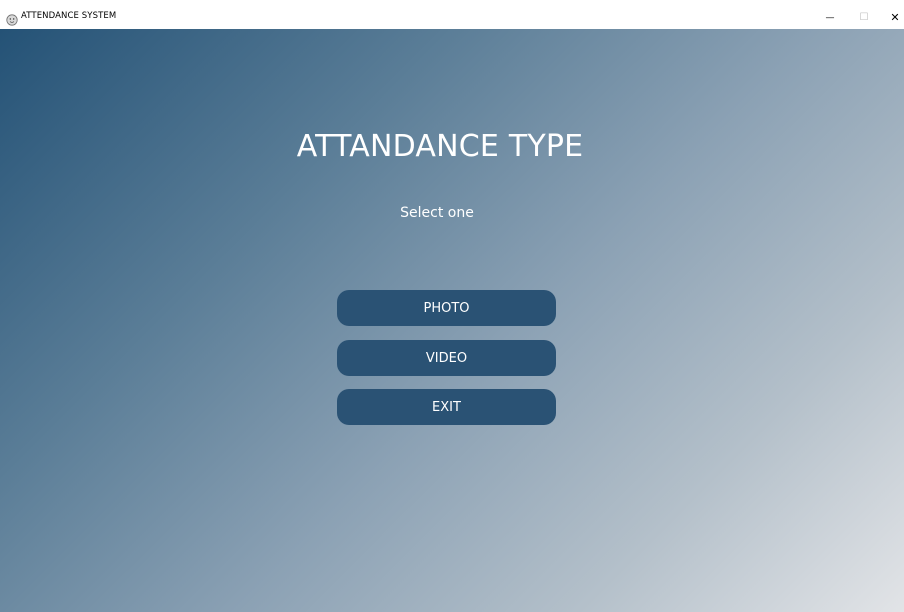 This screenshot has width=904, height=612. What do you see at coordinates (69, 16) in the screenshot?
I see `window-title: ATTENDANCE SYSTEM` at bounding box center [69, 16].